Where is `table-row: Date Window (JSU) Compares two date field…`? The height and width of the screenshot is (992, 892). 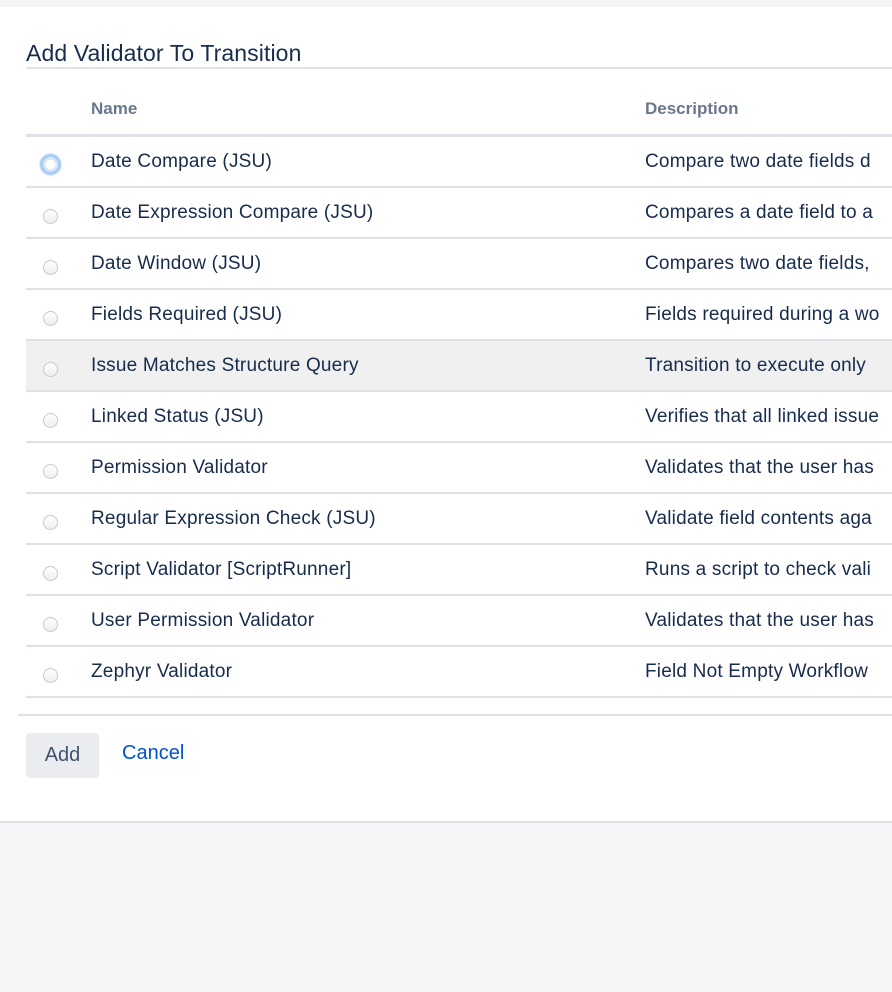 table-row: Date Window (JSU) Compares two date field… is located at coordinates (459, 264).